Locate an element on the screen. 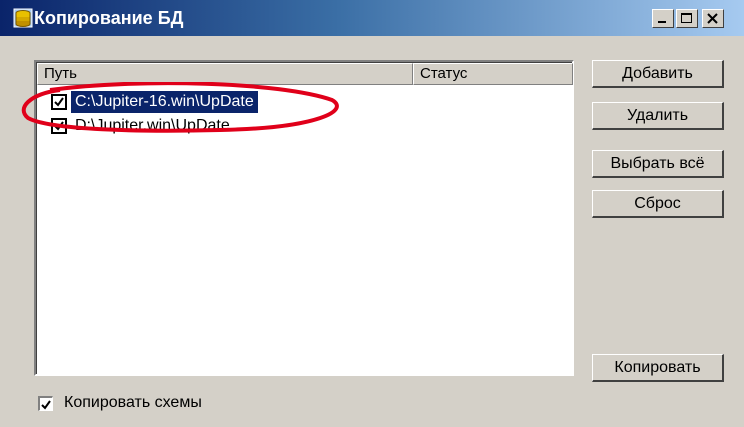  copy-schemes-checkbox is located at coordinates (45, 403).